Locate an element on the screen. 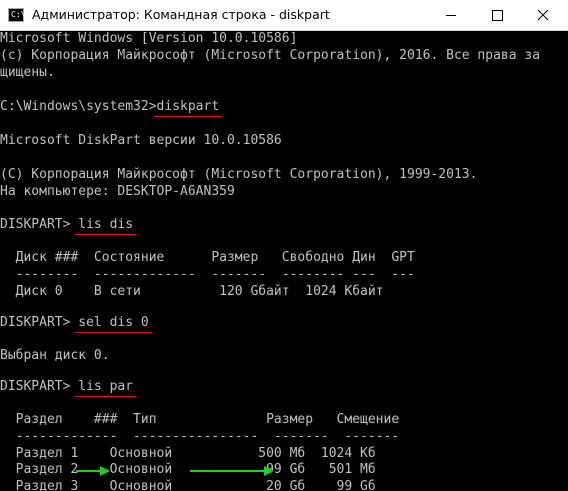  console-command-line: C:\Windows\system32>diskpart is located at coordinates (111, 108).